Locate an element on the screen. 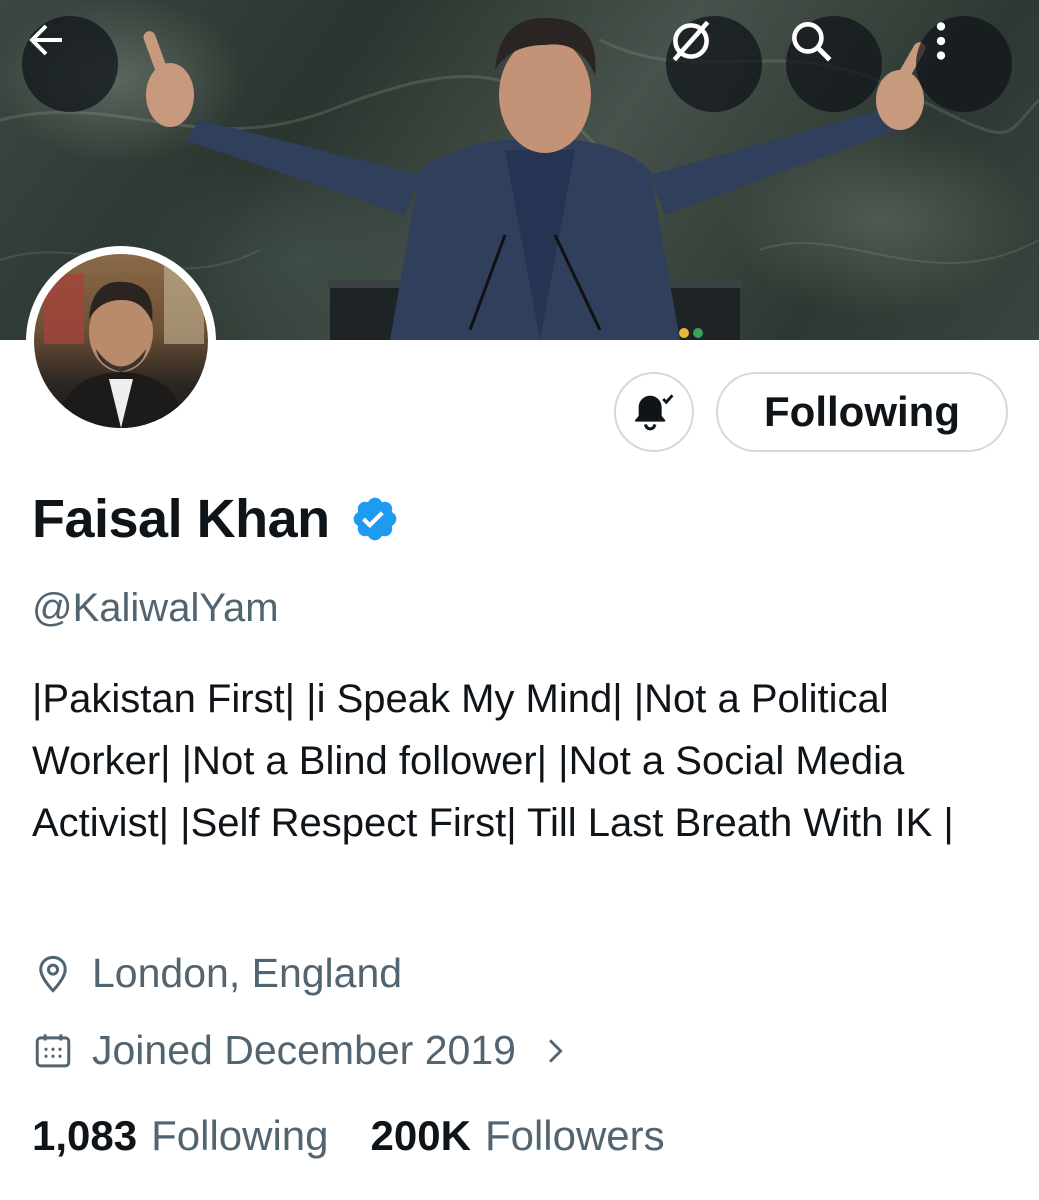 This screenshot has height=1200, width=1039. joined-text: Joined December 2019 is located at coordinates (304, 1050).